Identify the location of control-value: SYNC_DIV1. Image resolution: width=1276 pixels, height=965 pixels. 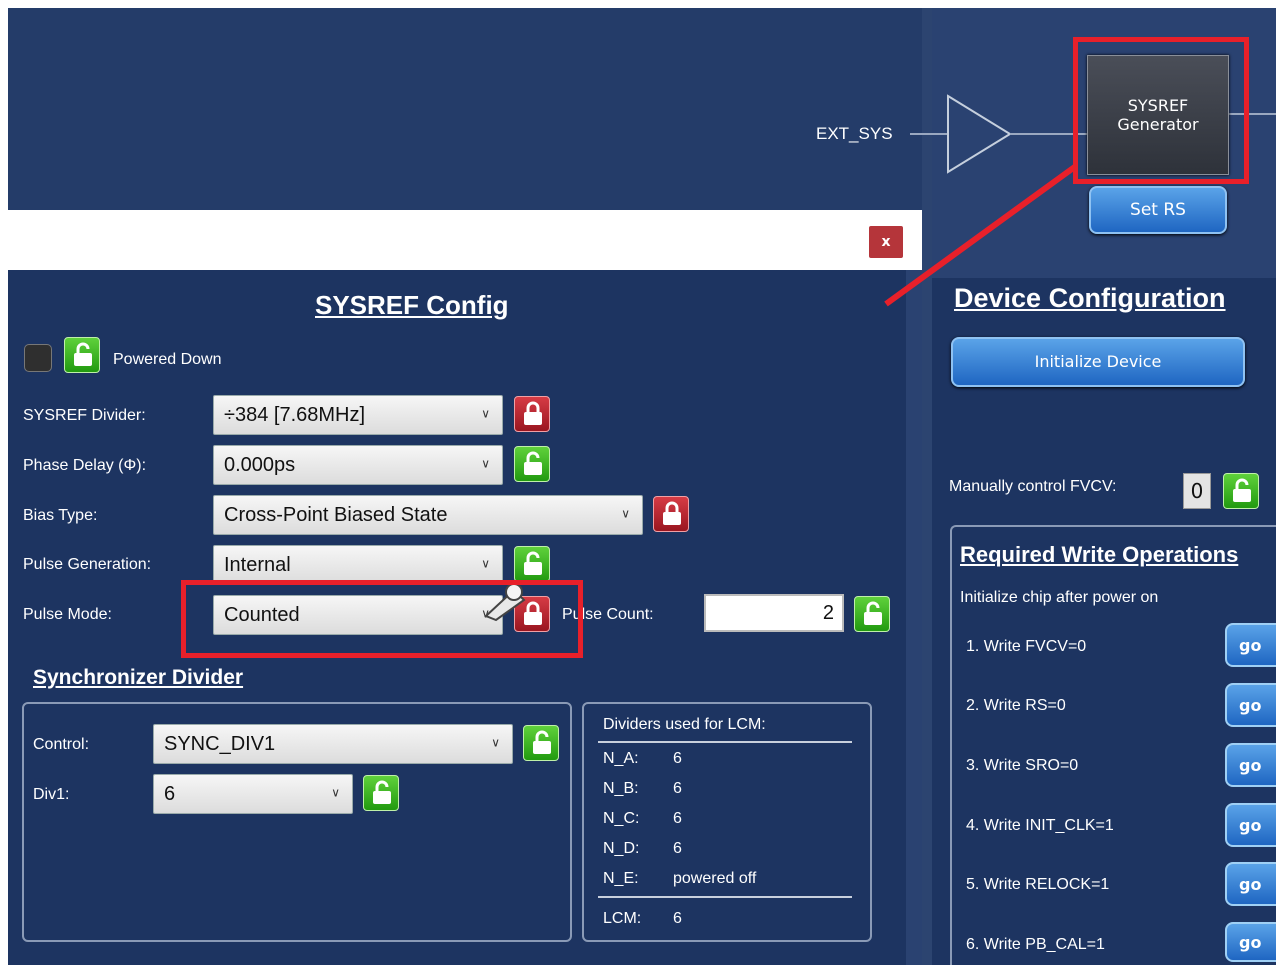
(220, 743).